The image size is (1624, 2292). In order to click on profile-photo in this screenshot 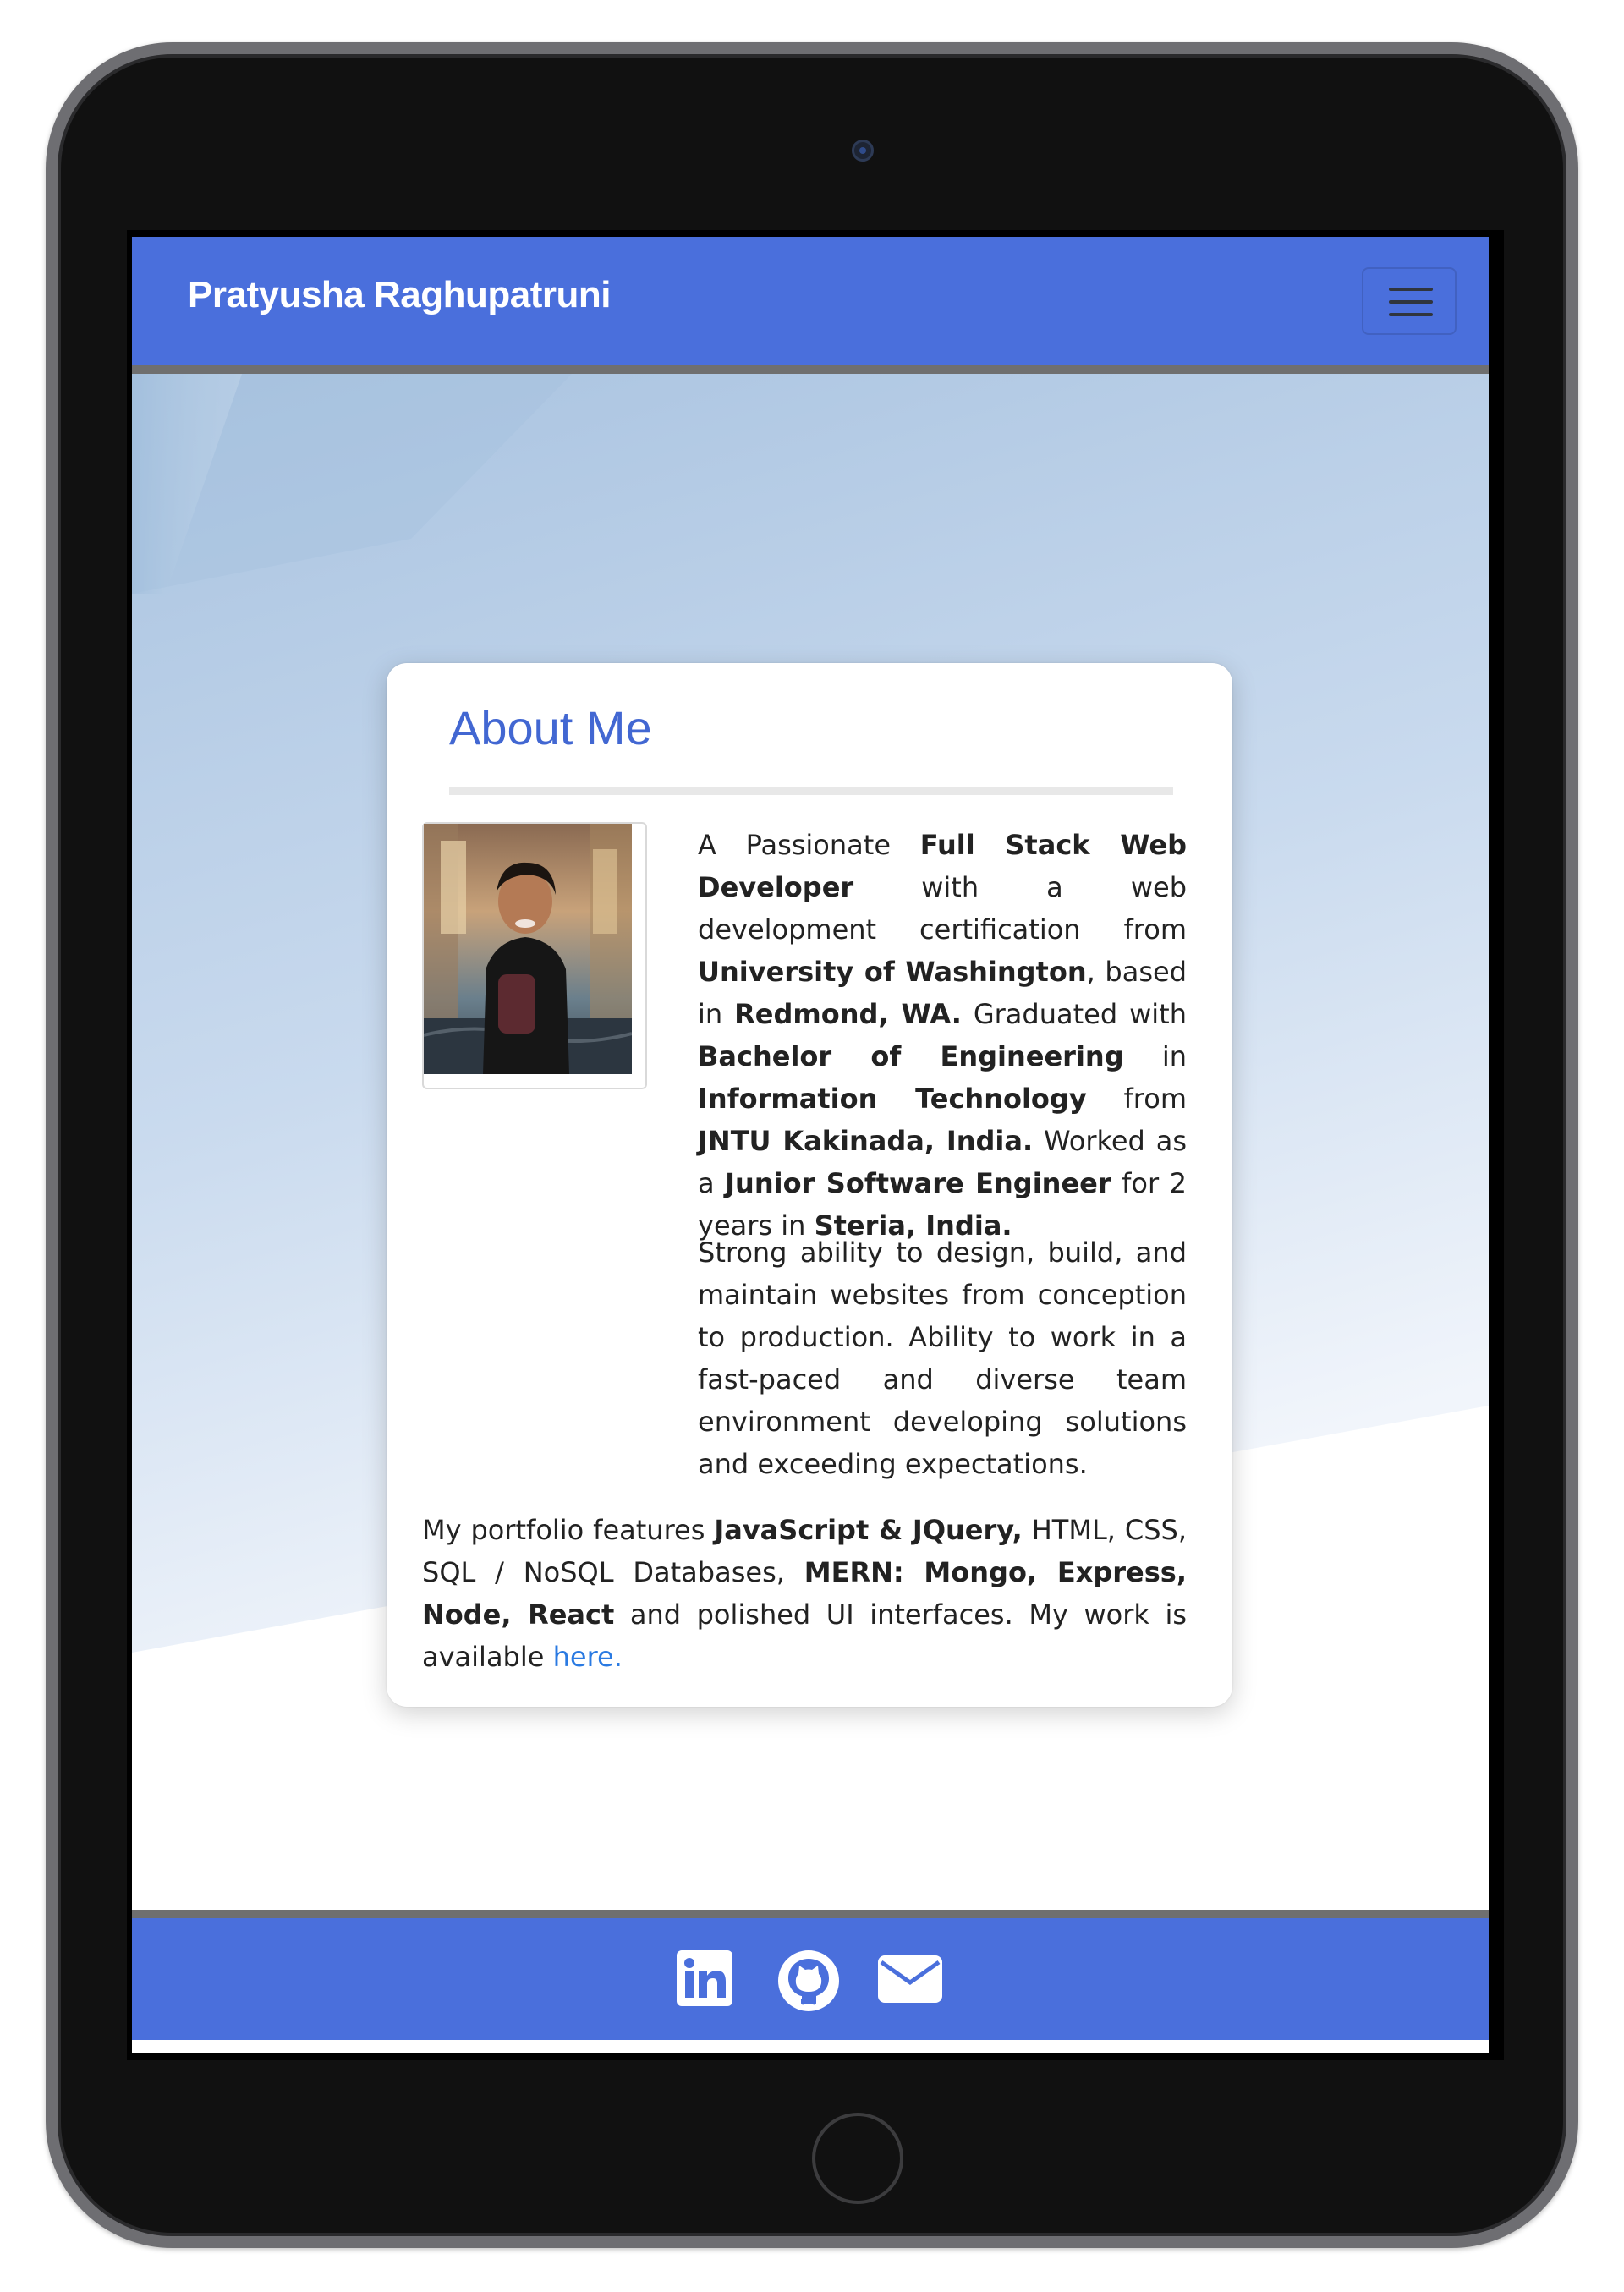, I will do `click(535, 955)`.